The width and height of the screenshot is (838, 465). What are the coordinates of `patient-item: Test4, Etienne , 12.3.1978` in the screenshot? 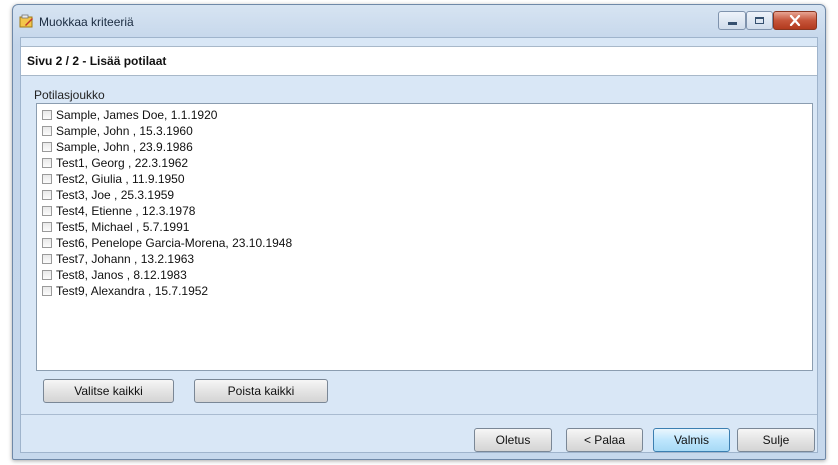 It's located at (118, 211).